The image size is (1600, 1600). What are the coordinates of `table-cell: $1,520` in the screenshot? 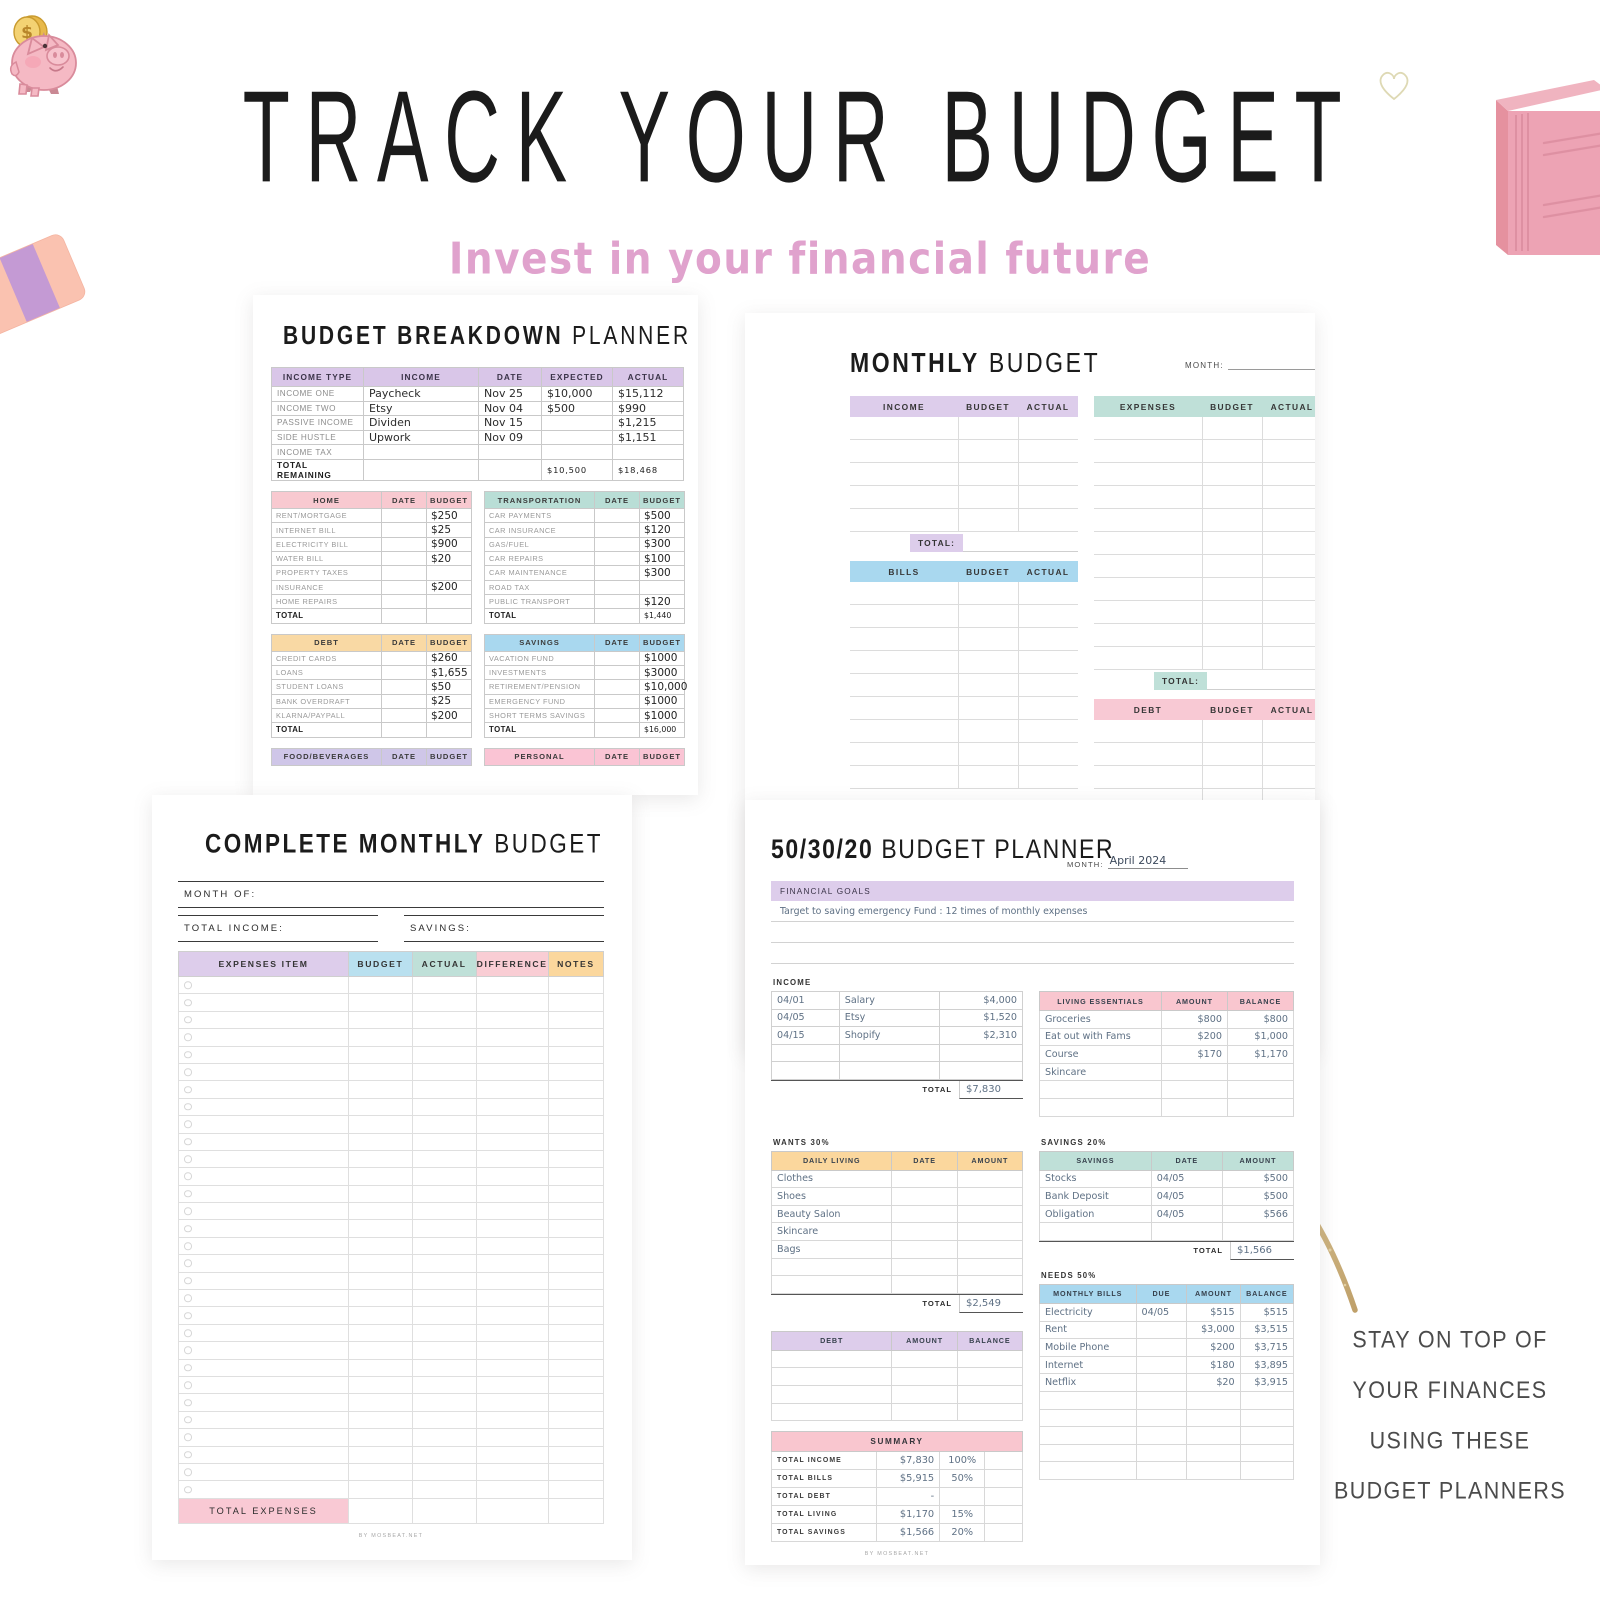 It's located at (981, 1018).